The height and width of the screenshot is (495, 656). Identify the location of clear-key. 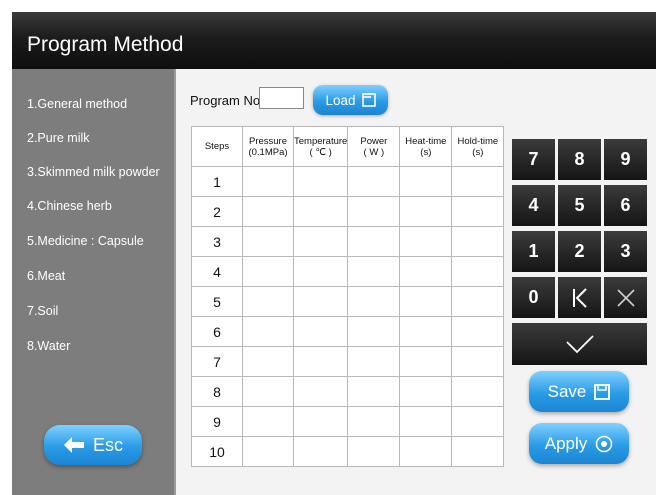
(625, 297).